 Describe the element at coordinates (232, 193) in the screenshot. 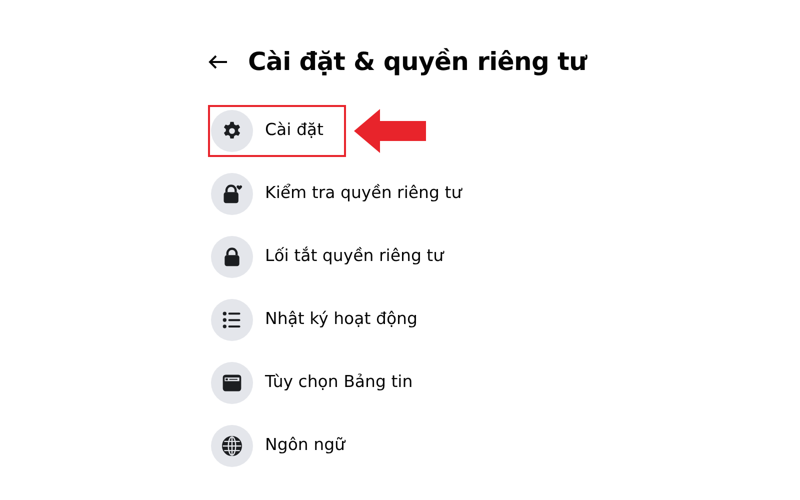

I see `lock-heart-icon` at that location.